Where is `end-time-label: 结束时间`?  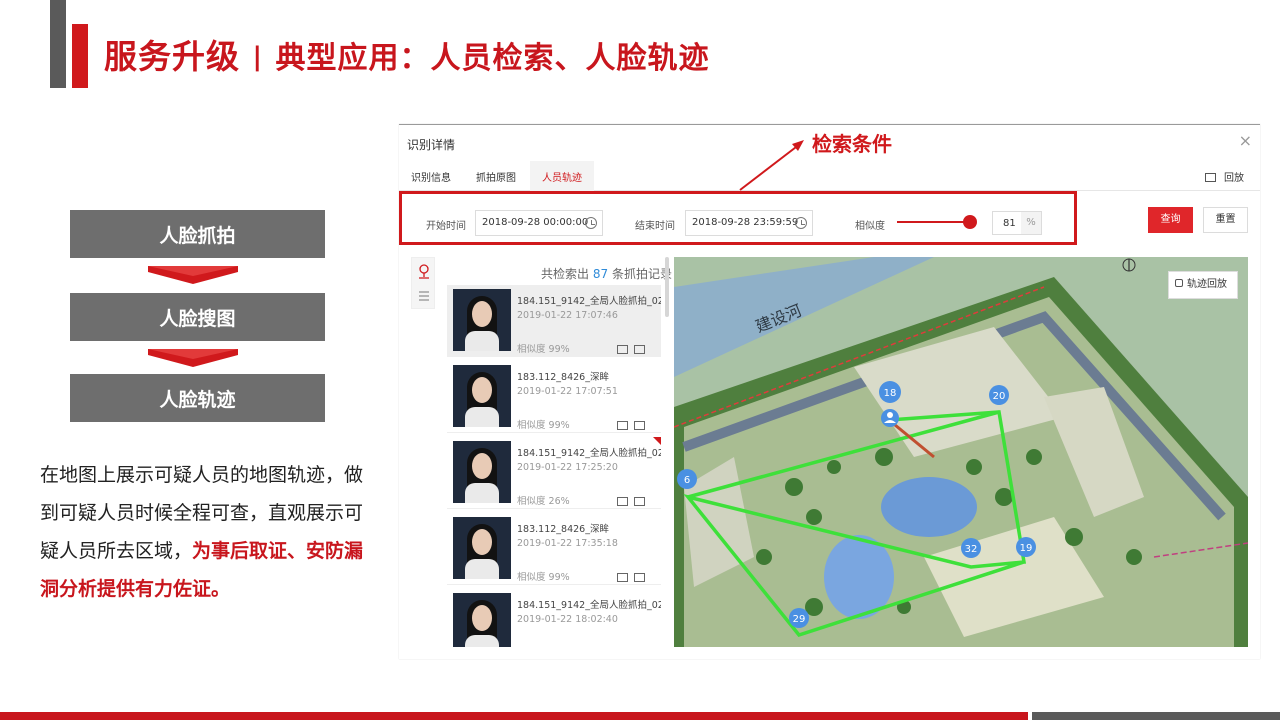 end-time-label: 结束时间 is located at coordinates (655, 226).